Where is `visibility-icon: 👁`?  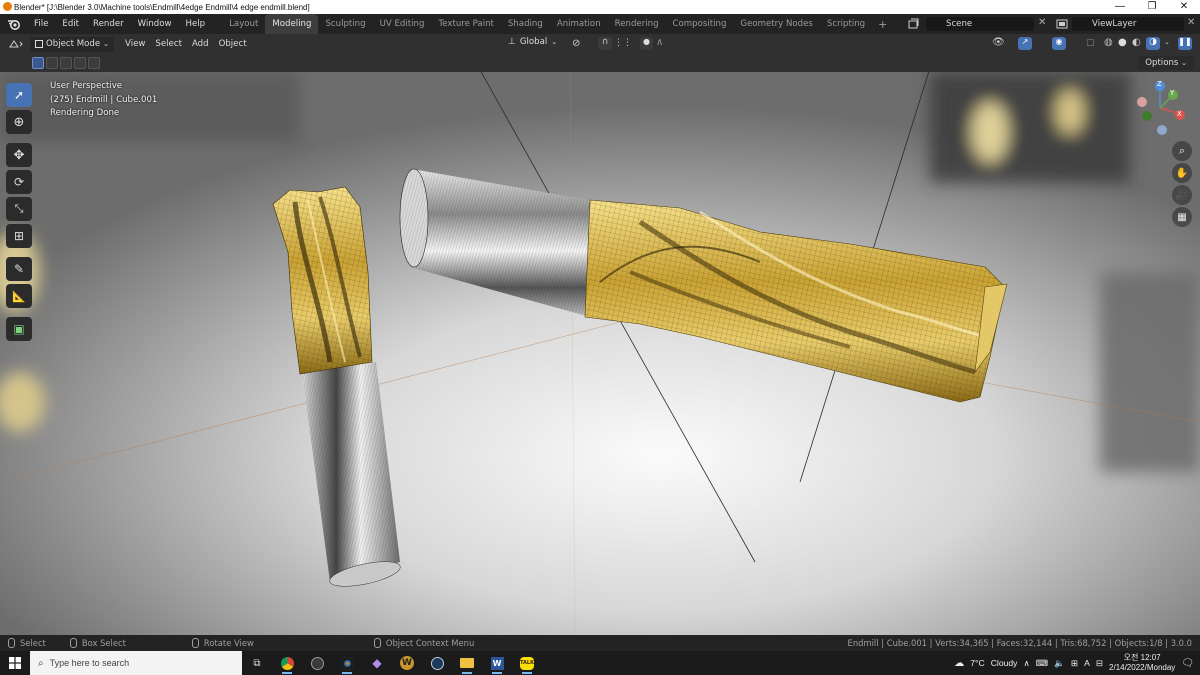 visibility-icon: 👁 is located at coordinates (998, 42).